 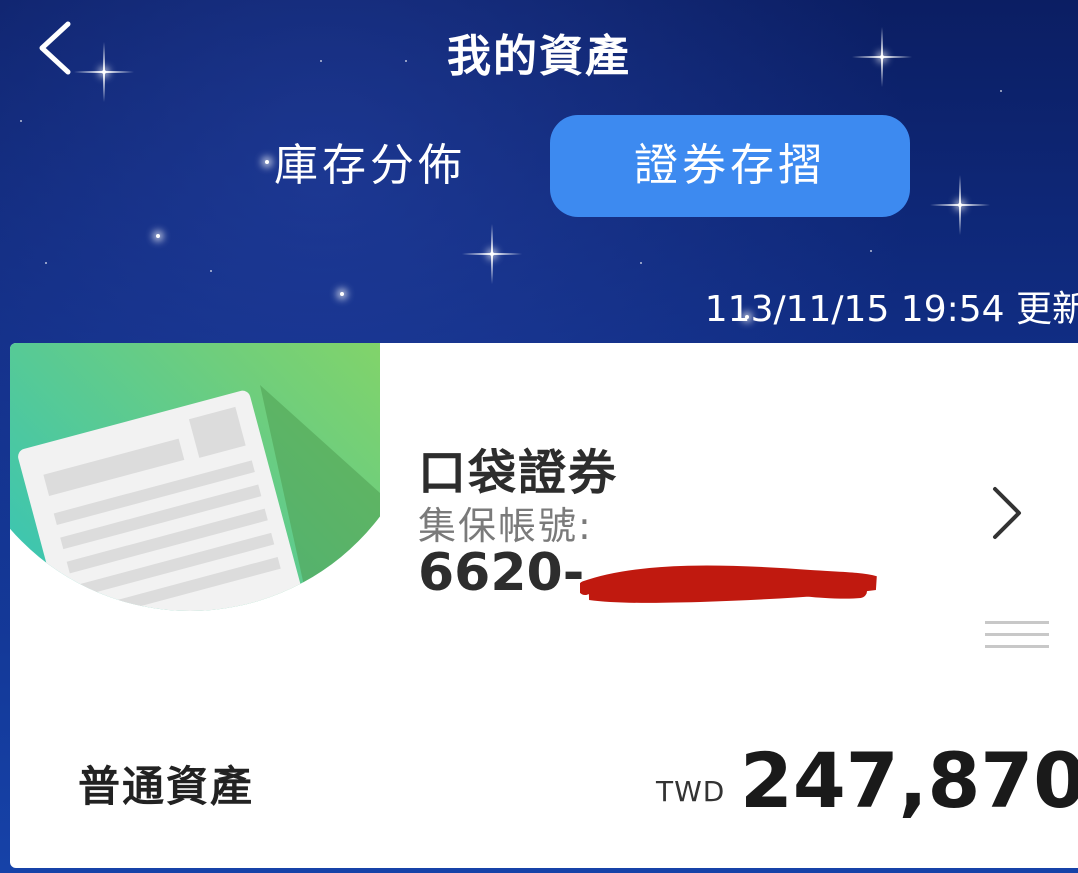 What do you see at coordinates (166, 786) in the screenshot?
I see `asset-type-label: 普通資產` at bounding box center [166, 786].